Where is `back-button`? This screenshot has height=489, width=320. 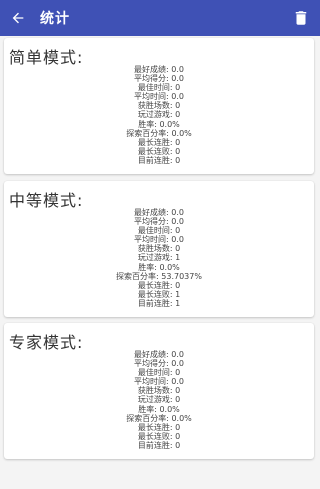 back-button is located at coordinates (18, 18).